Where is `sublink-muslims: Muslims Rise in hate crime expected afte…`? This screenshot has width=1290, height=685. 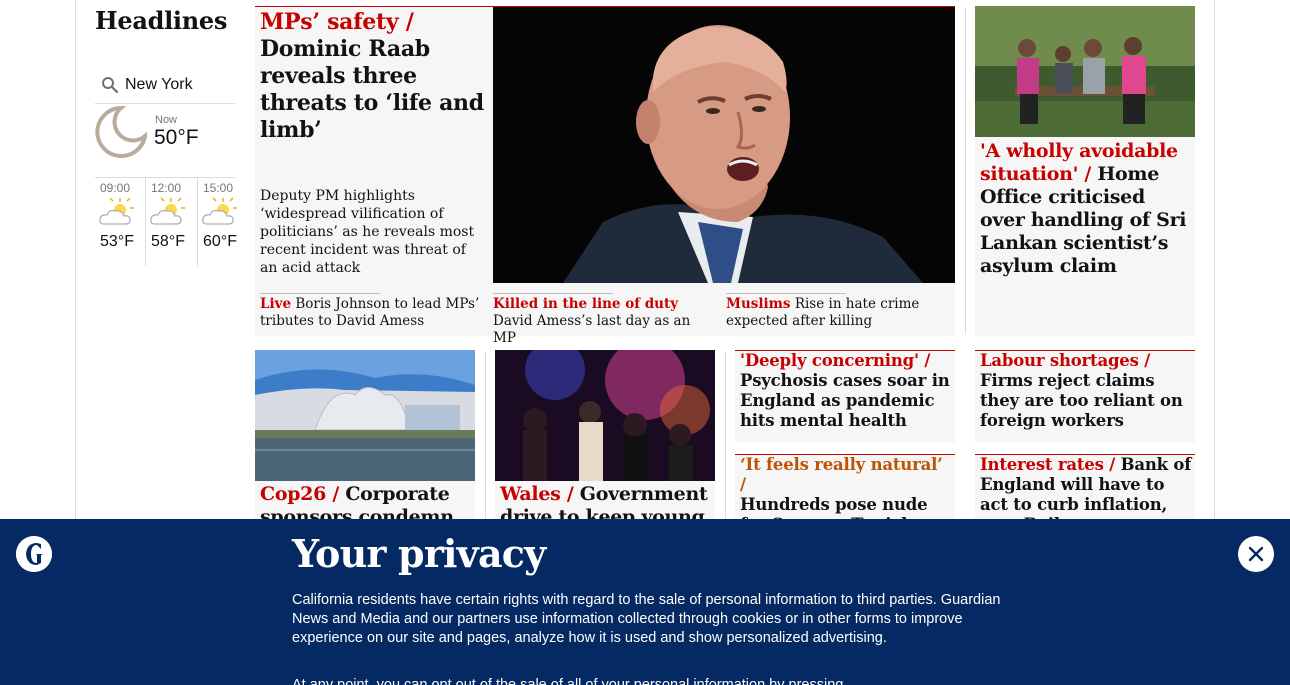 sublink-muslims: Muslims Rise in hate crime expected afte… is located at coordinates (837, 313).